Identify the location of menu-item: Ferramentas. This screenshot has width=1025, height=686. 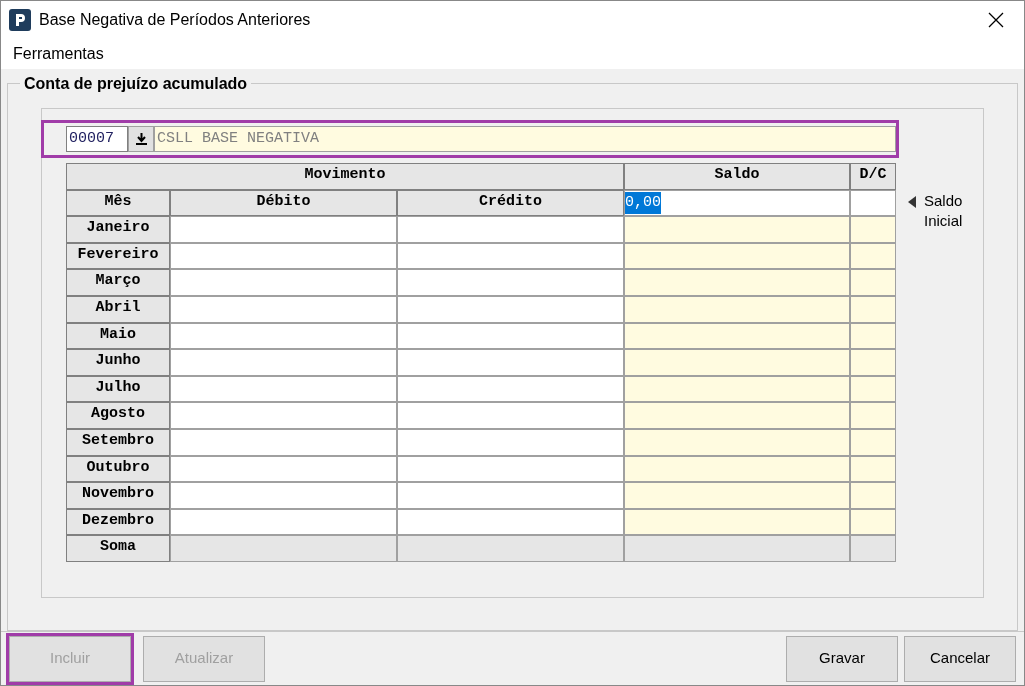
(58, 54).